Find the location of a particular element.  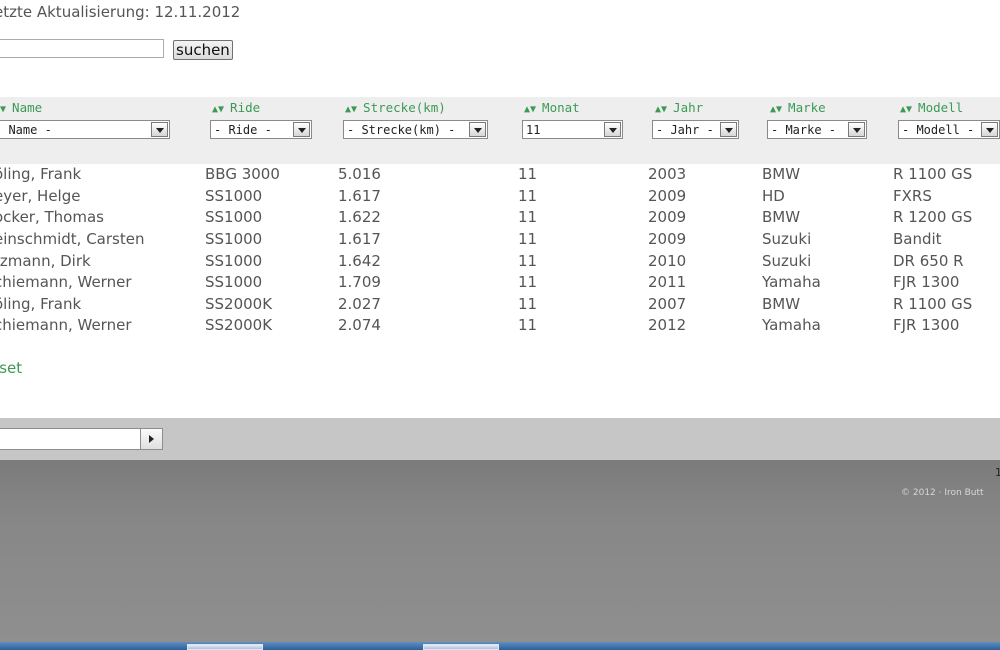

filter-strecke-select: - Strecke(km) - is located at coordinates (415, 129).